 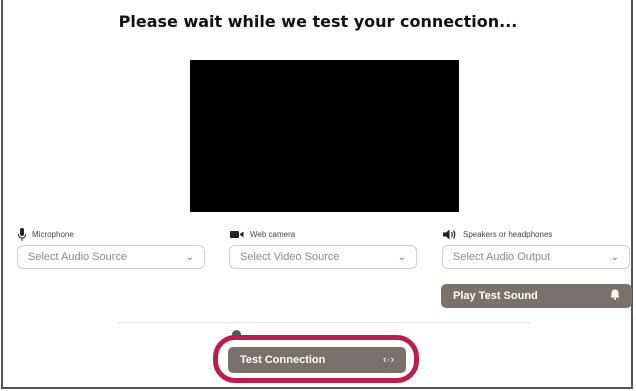 What do you see at coordinates (22, 234) in the screenshot?
I see `microphone-icon` at bounding box center [22, 234].